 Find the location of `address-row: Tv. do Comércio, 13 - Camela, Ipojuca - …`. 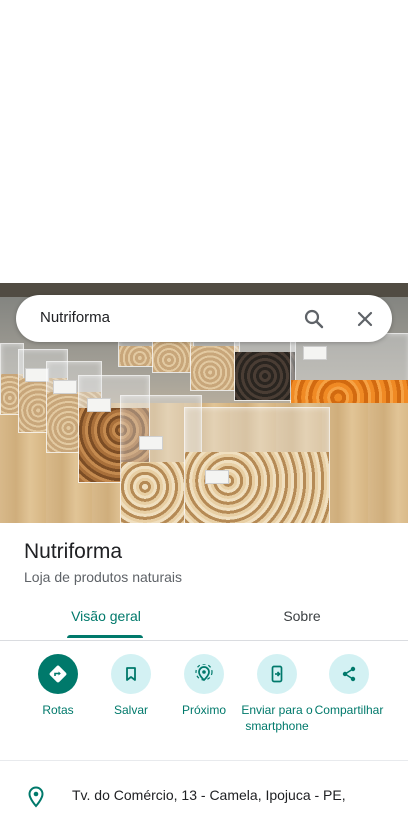

address-row: Tv. do Comércio, 13 - Camela, Ipojuca - … is located at coordinates (204, 789).